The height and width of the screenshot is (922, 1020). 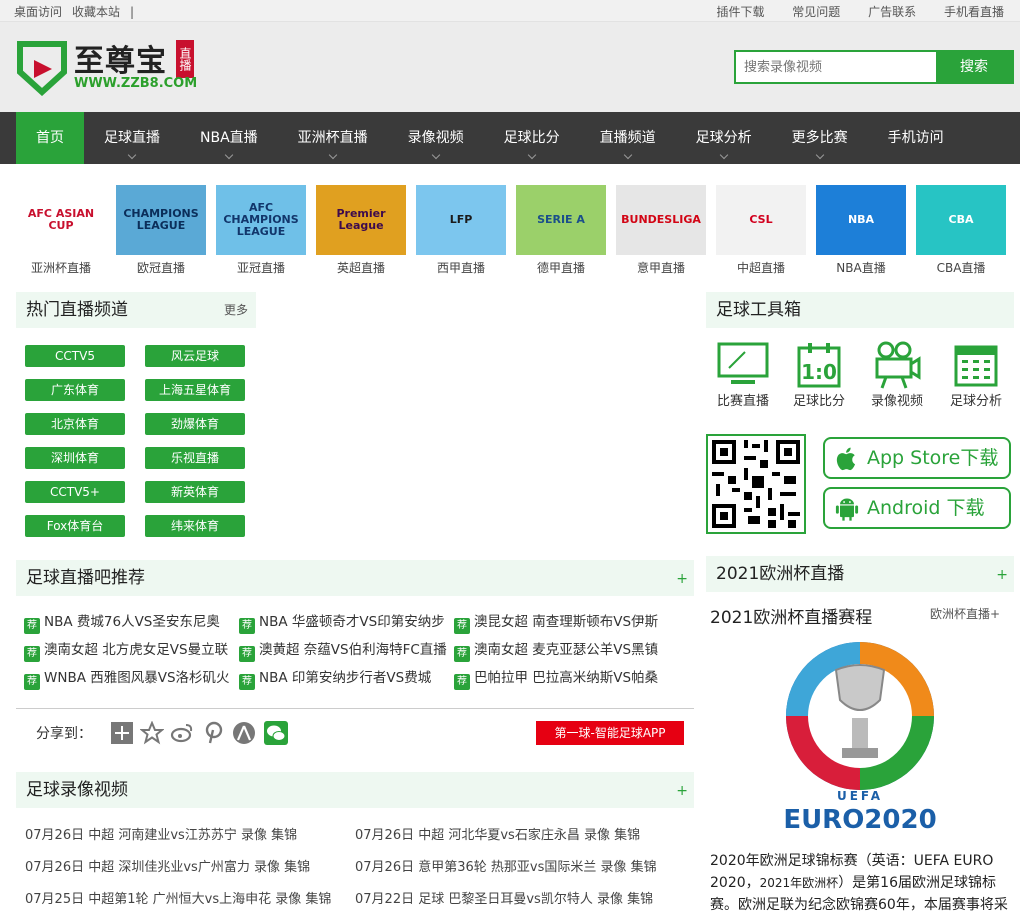 What do you see at coordinates (974, 12) in the screenshot?
I see `mobile-live-link: 手机看直播` at bounding box center [974, 12].